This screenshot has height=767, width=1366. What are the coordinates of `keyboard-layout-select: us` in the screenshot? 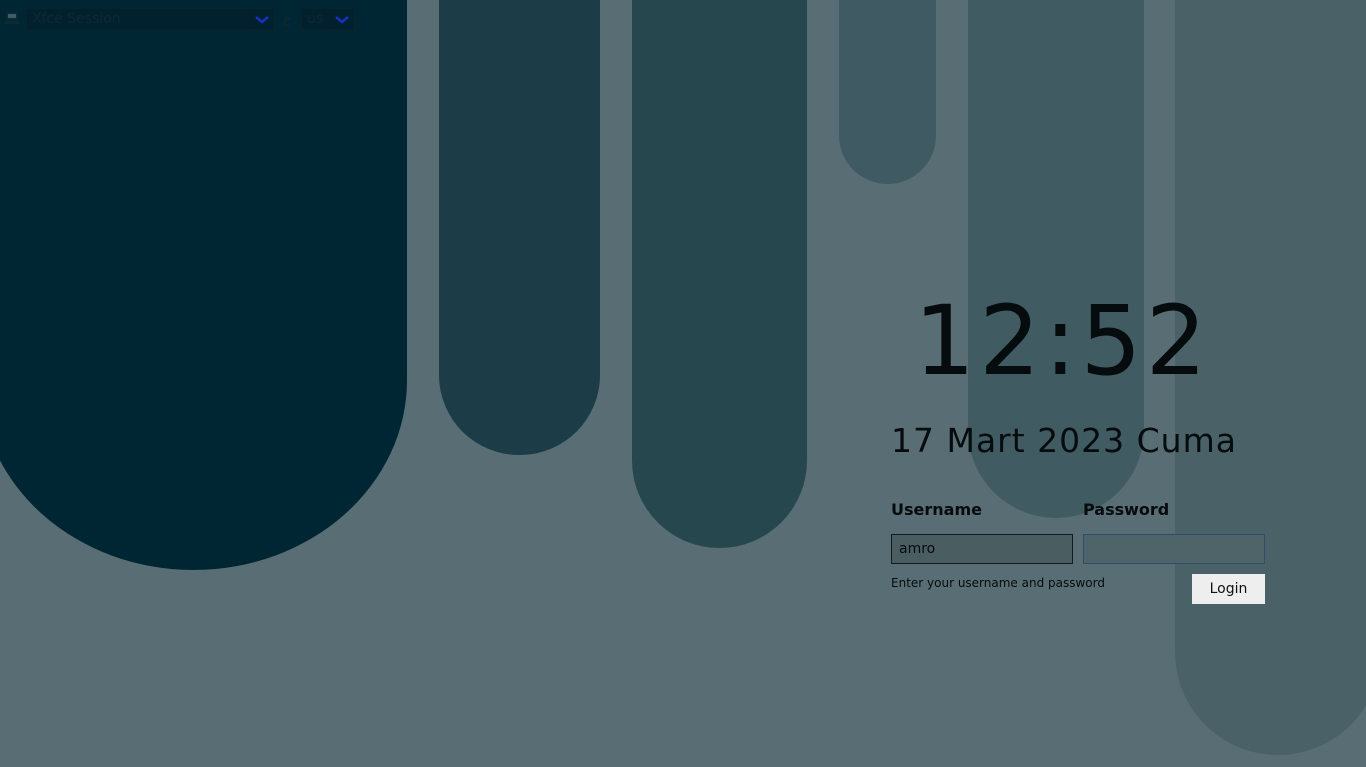 It's located at (327, 19).